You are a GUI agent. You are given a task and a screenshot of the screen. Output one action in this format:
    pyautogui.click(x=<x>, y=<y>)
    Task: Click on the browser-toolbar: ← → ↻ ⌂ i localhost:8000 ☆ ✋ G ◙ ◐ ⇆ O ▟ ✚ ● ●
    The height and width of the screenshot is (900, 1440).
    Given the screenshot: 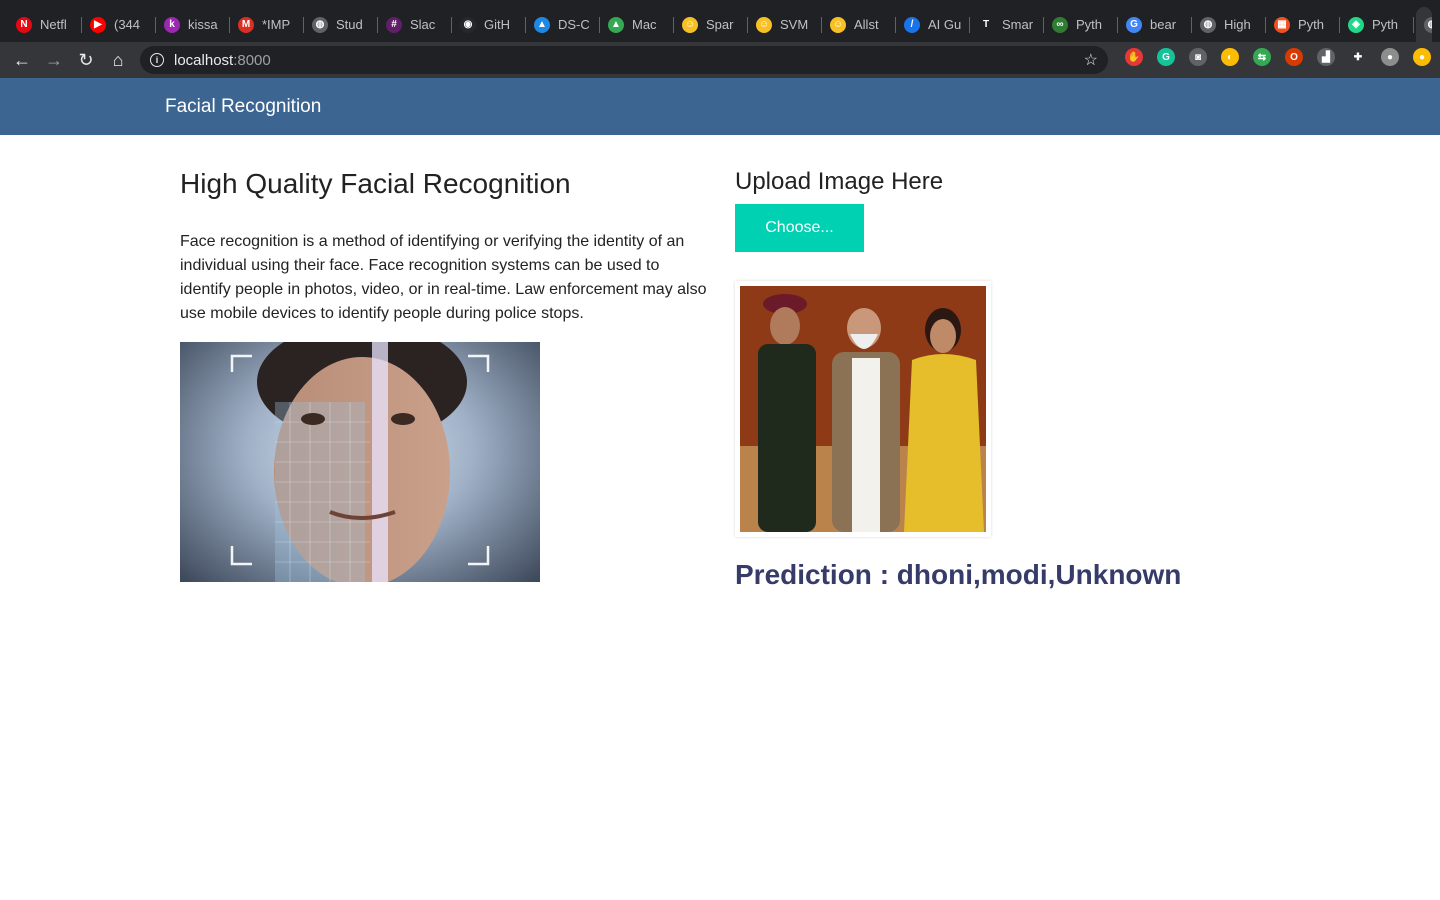 What is the action you would take?
    pyautogui.click(x=720, y=60)
    